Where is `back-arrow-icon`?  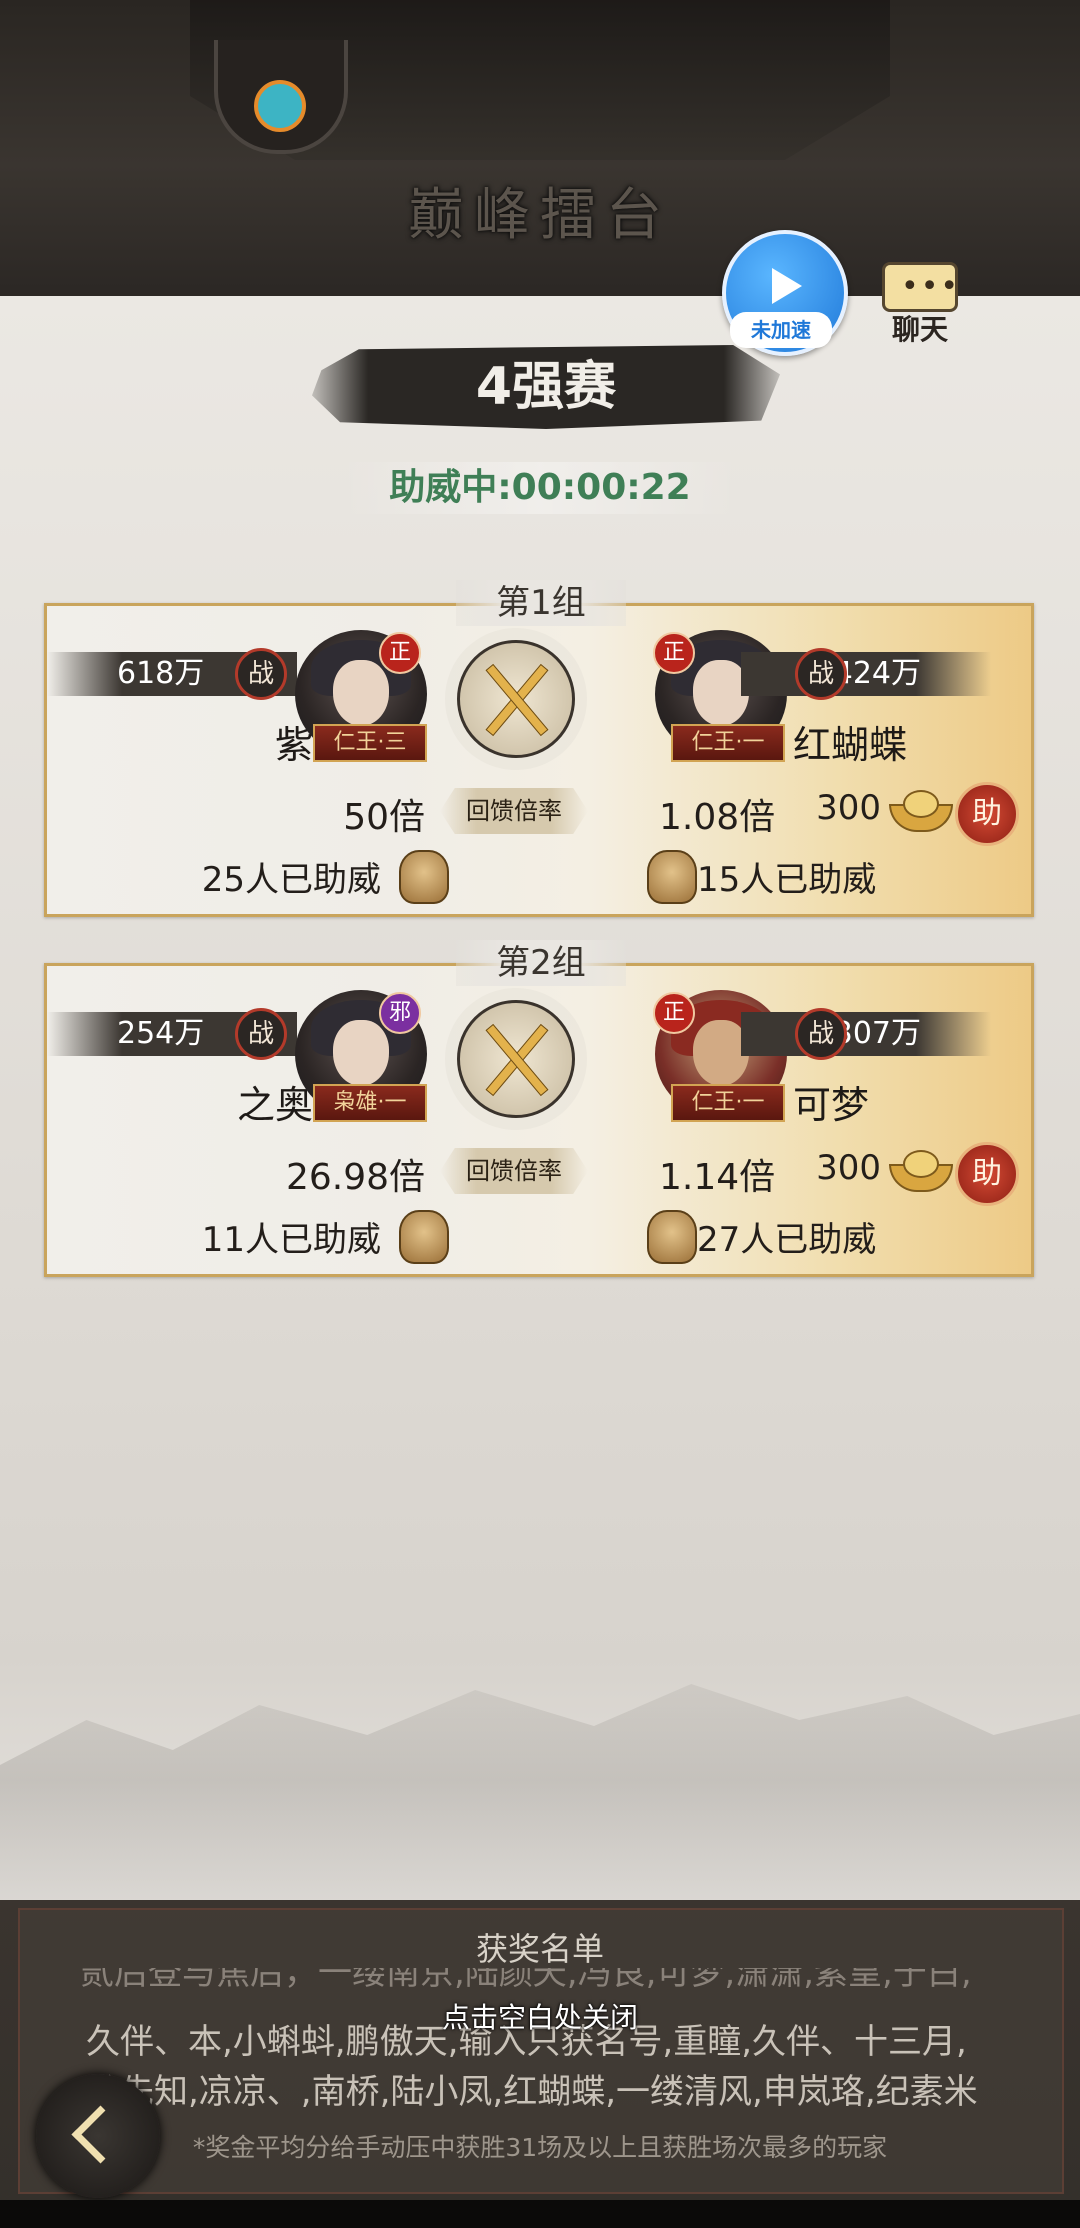 back-arrow-icon is located at coordinates (100, 2134).